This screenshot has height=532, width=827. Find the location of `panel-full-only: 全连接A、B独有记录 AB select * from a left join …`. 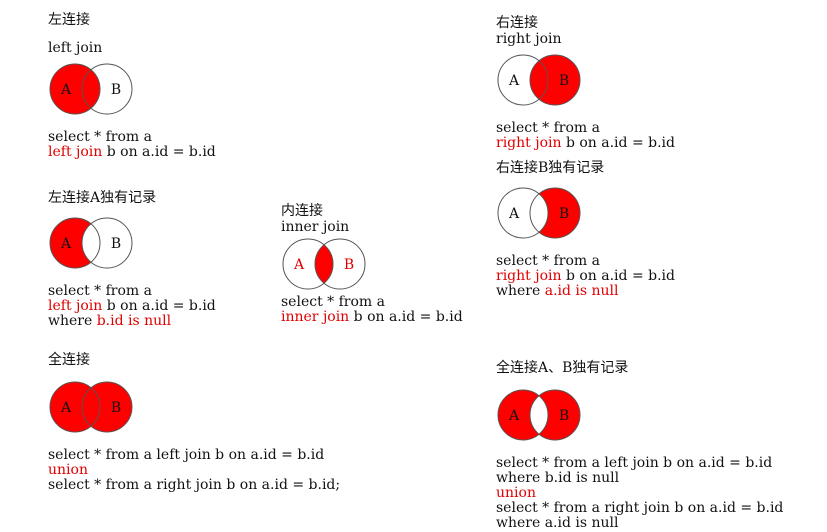

panel-full-only: 全连接A、B独有记录 AB select * from a left join … is located at coordinates (639, 445).